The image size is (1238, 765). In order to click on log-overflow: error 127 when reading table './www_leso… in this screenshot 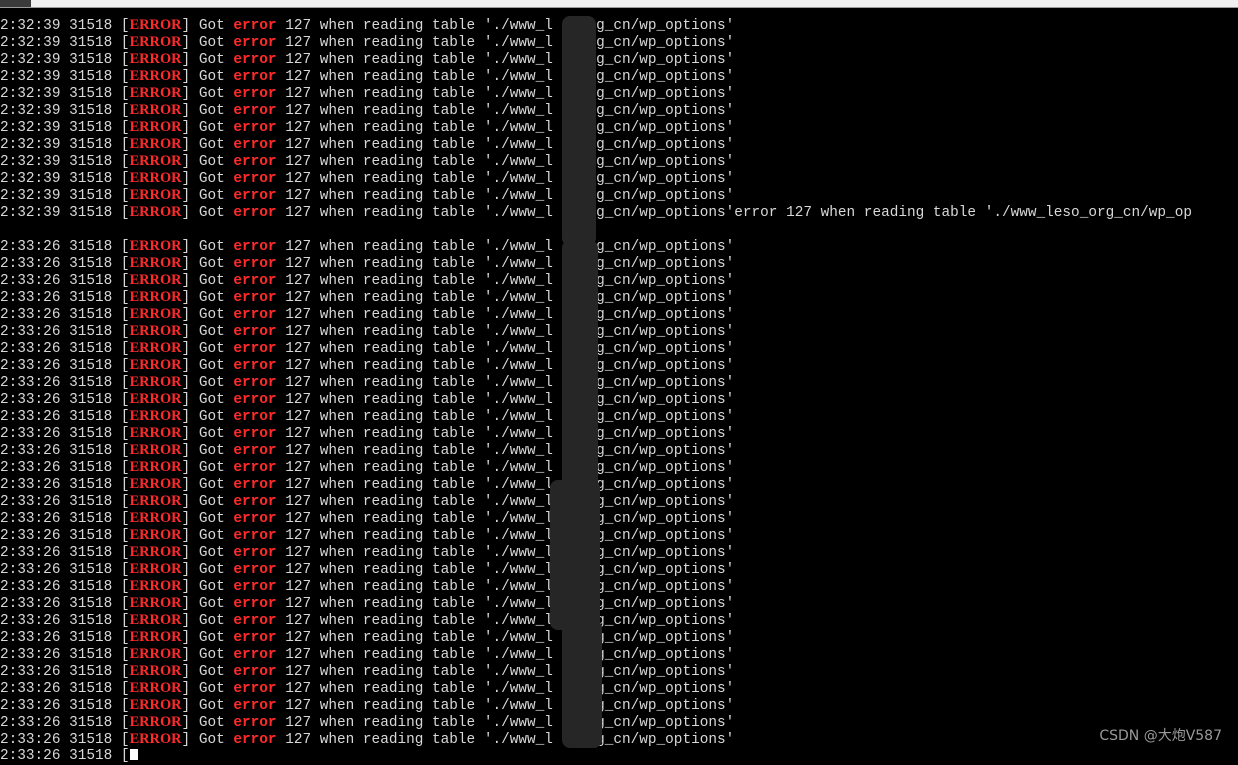, I will do `click(963, 213)`.